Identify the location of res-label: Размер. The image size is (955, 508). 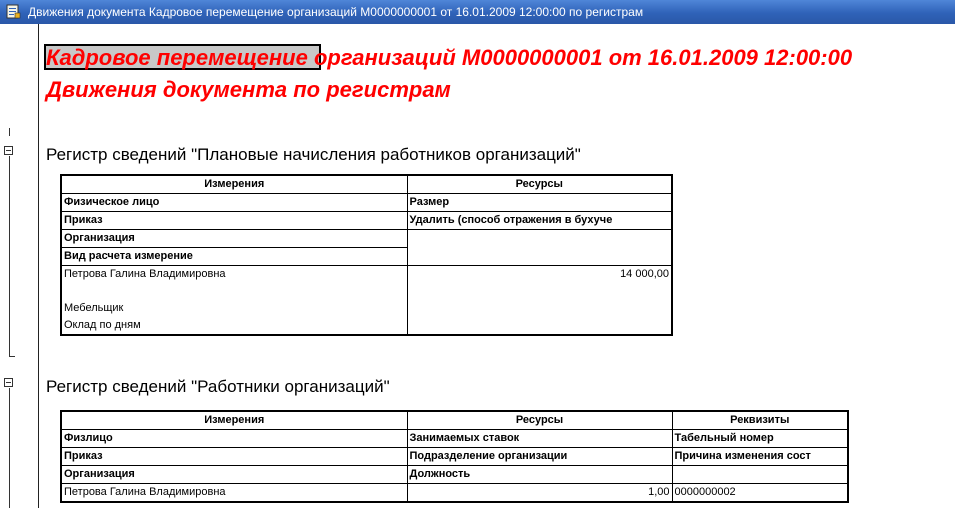
(539, 202).